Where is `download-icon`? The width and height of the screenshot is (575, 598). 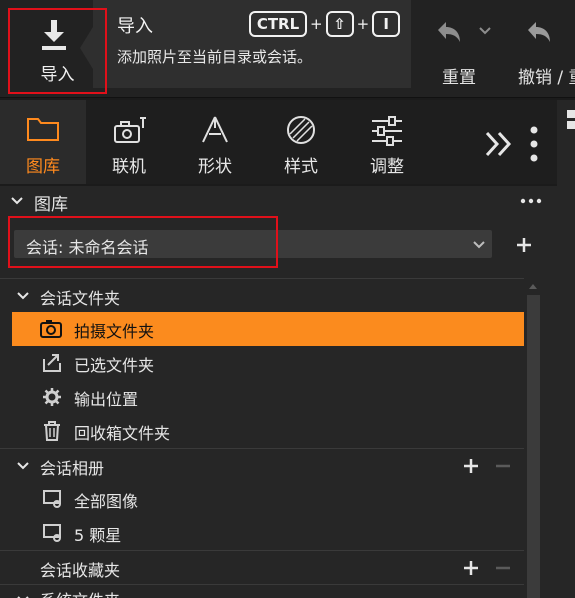 download-icon is located at coordinates (54, 35).